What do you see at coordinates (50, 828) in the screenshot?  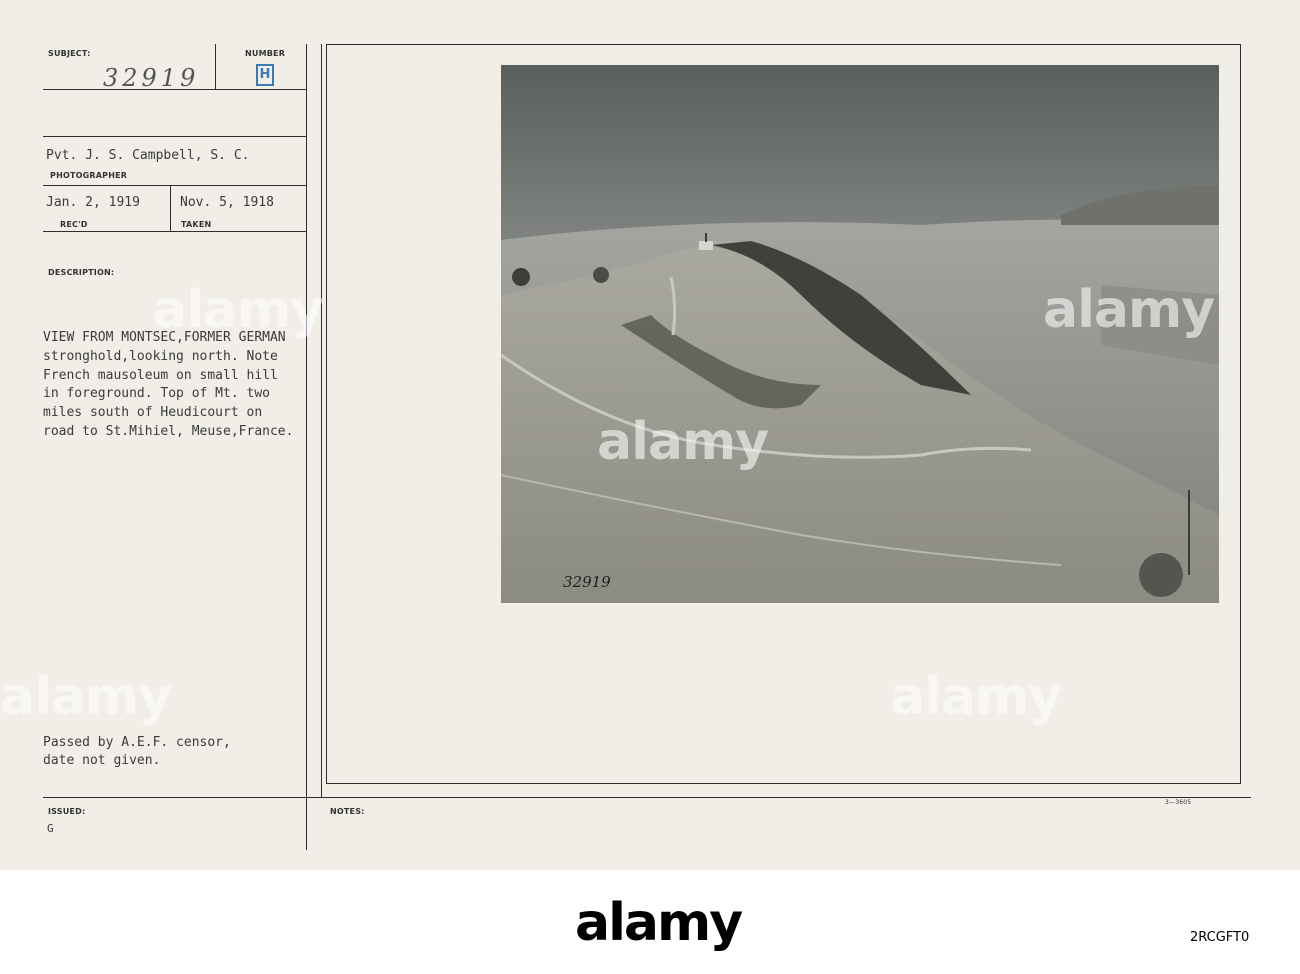 I see `issued-value: G` at bounding box center [50, 828].